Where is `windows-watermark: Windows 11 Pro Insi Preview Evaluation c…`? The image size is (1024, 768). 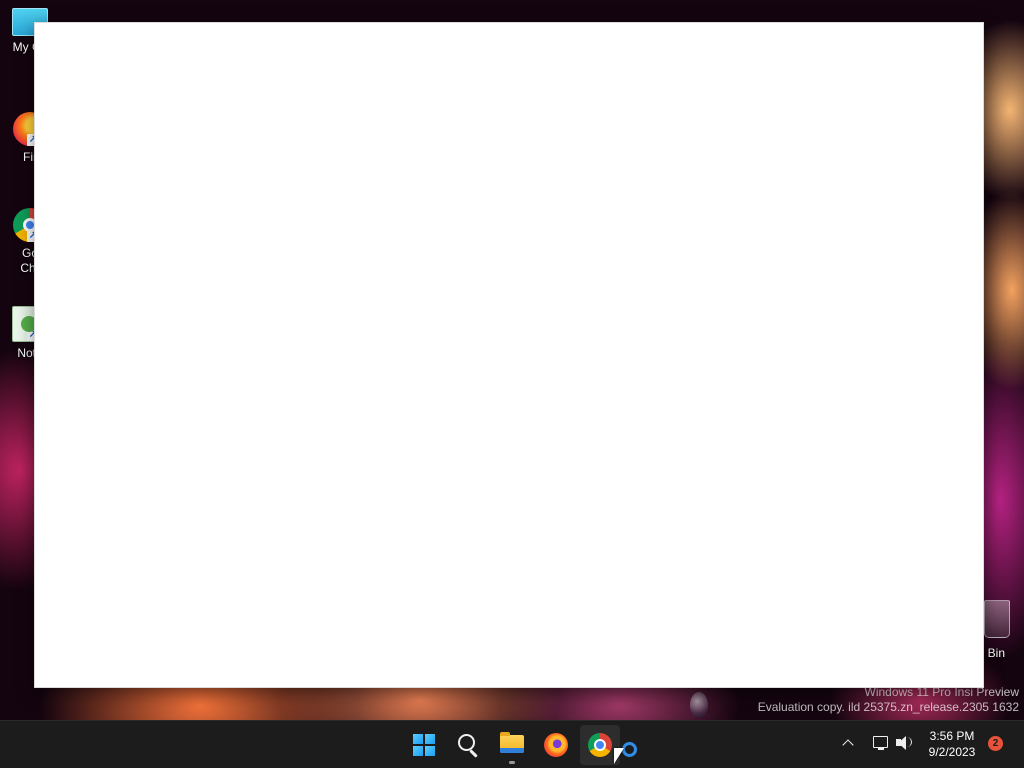 windows-watermark: Windows 11 Pro Insi Preview Evaluation c… is located at coordinates (888, 700).